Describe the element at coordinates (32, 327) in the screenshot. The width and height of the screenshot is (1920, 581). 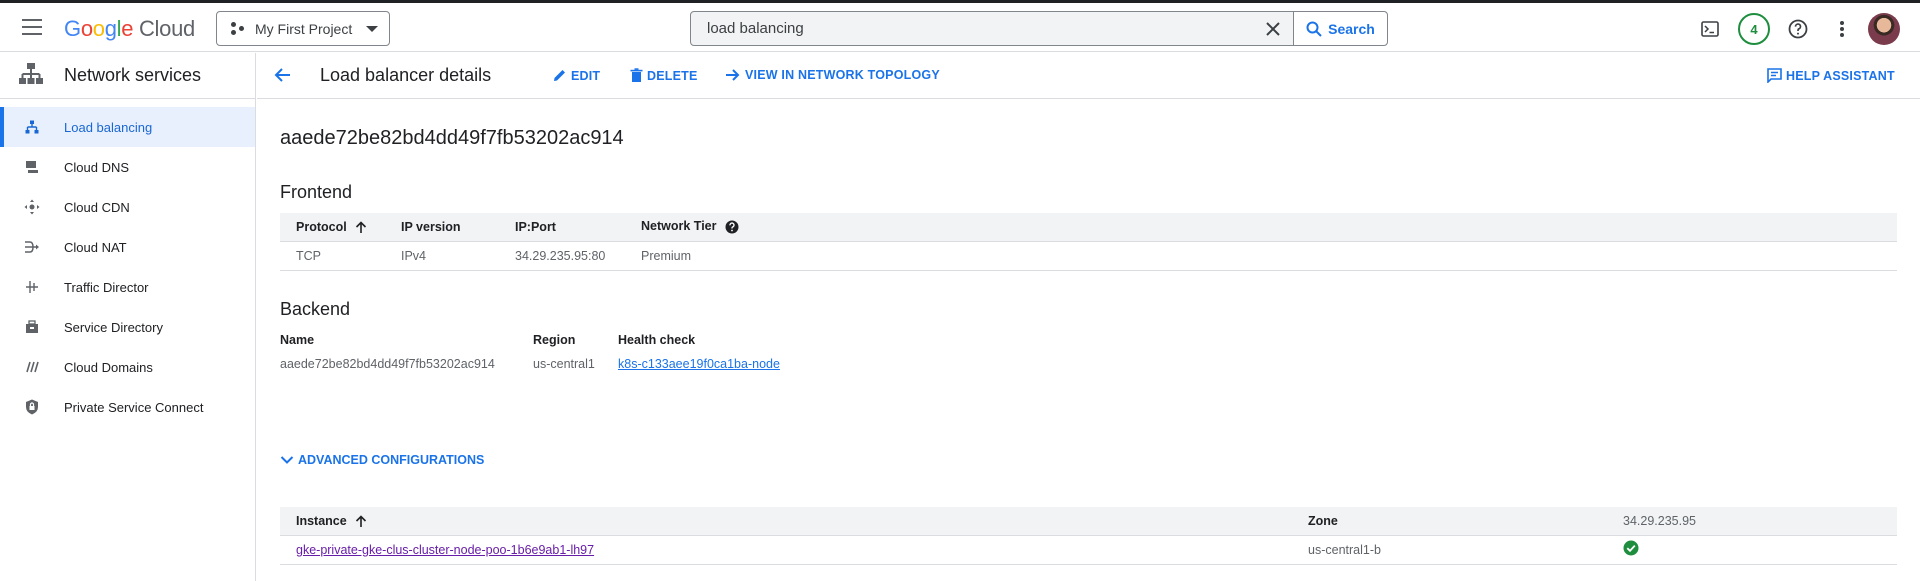
I see `service-directory-icon` at that location.